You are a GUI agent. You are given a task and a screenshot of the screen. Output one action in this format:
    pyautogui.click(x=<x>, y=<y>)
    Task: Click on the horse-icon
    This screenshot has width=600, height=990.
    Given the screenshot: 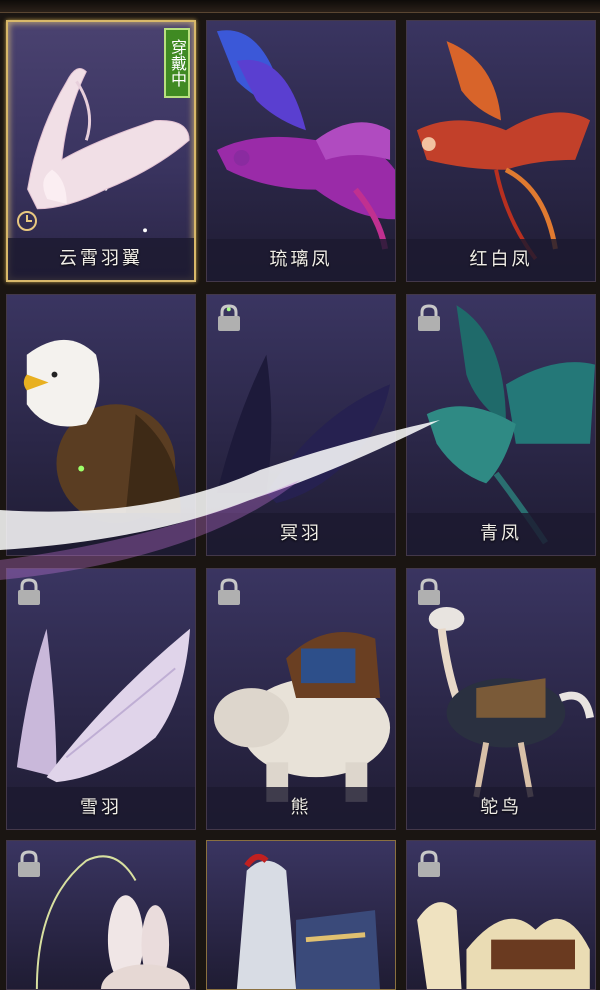 What is the action you would take?
    pyautogui.click(x=308, y=921)
    